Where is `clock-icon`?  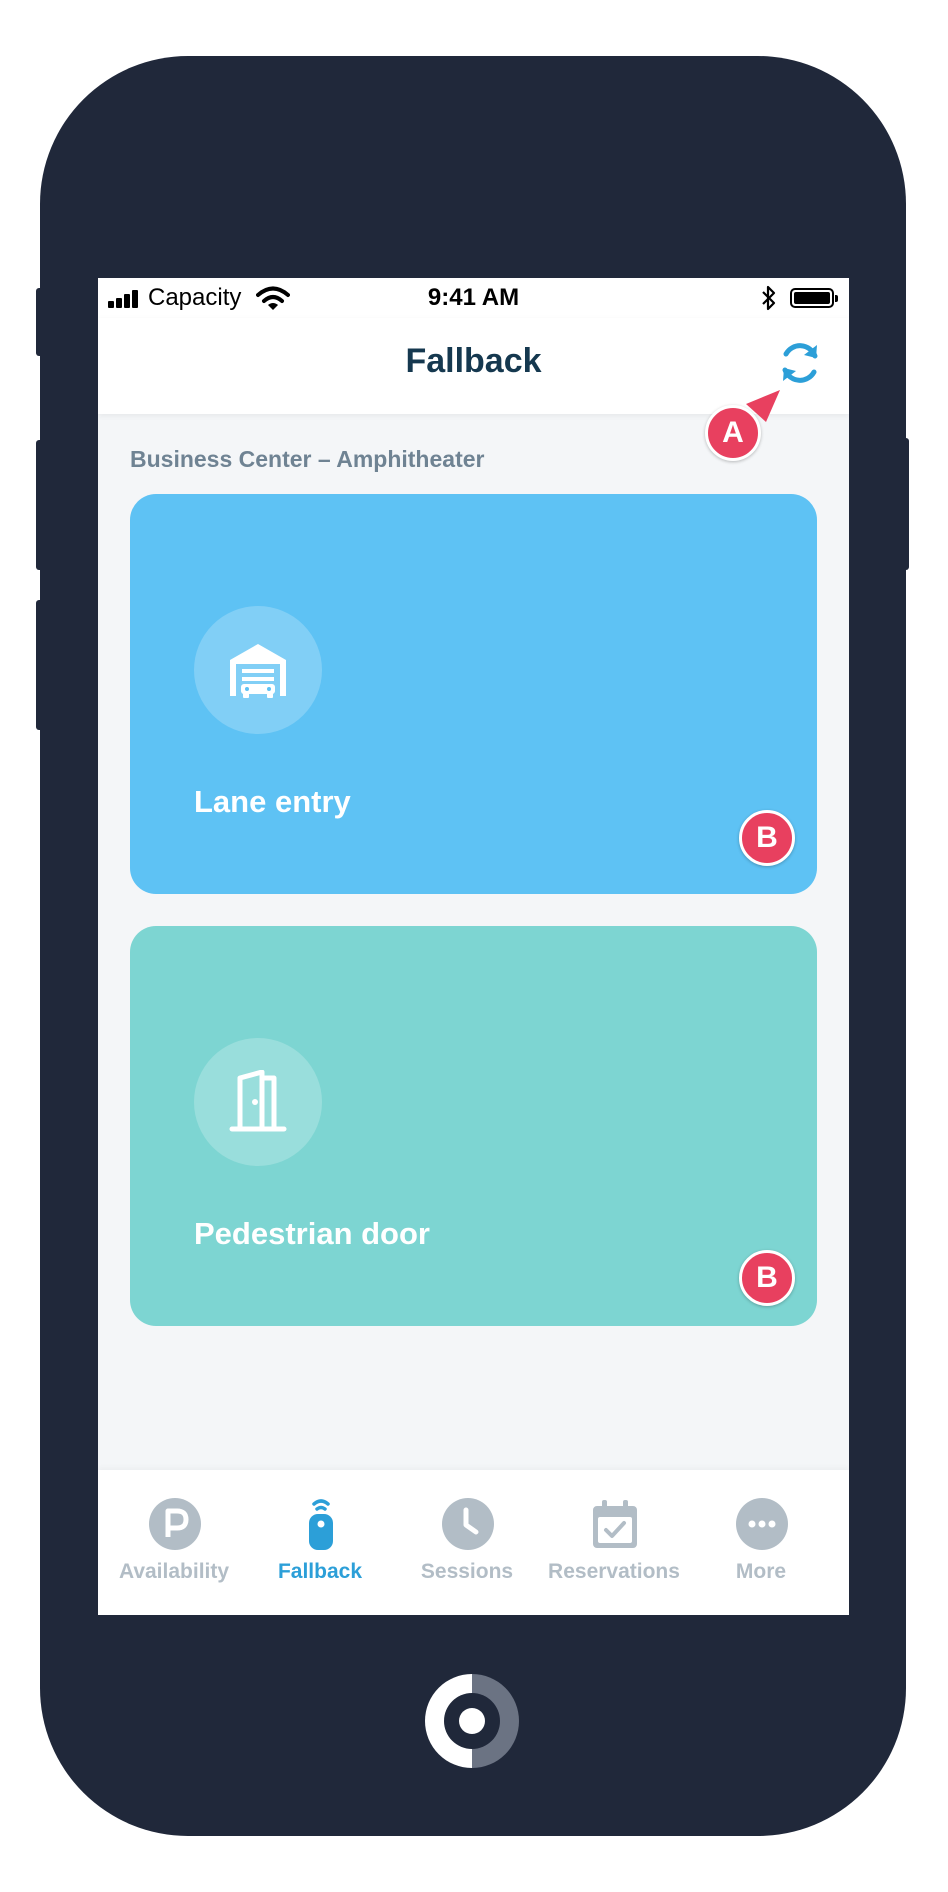
clock-icon is located at coordinates (468, 1524).